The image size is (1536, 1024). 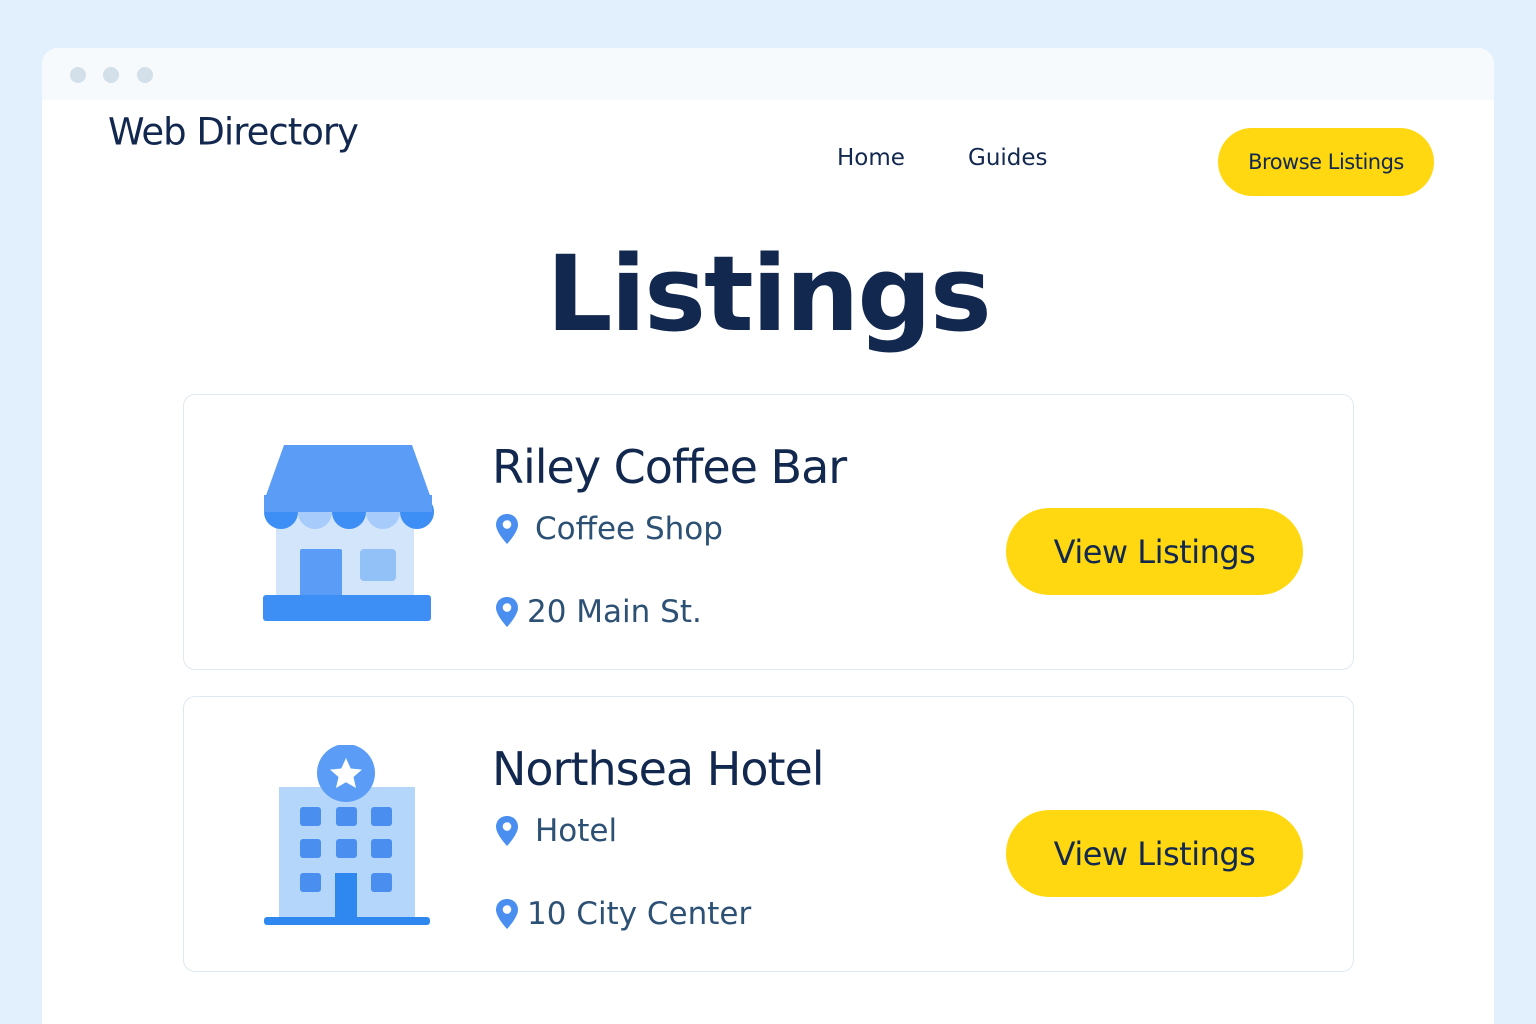 I want to click on listing-category: Coffee Shop, so click(x=609, y=529).